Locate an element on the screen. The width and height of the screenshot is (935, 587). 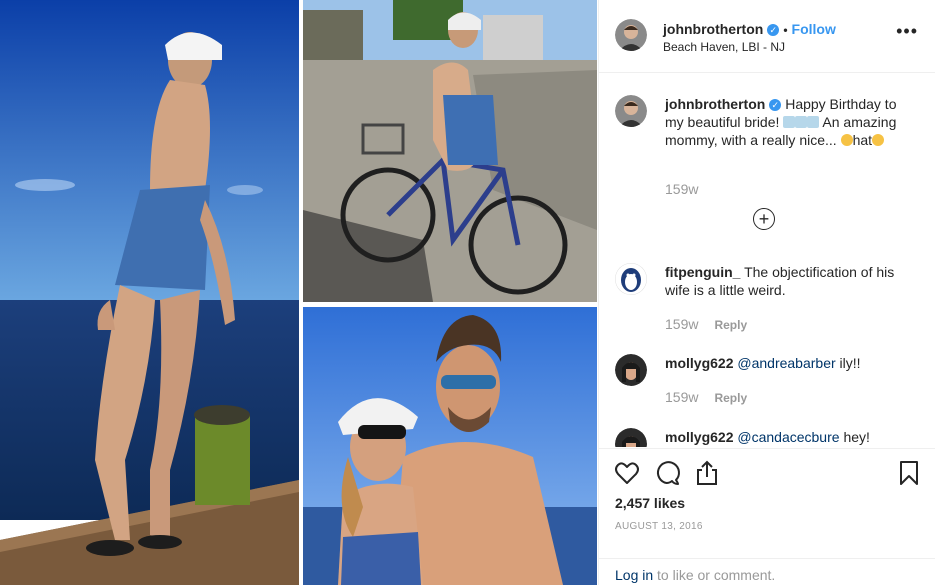
comment-message: ily!! is located at coordinates (850, 363).